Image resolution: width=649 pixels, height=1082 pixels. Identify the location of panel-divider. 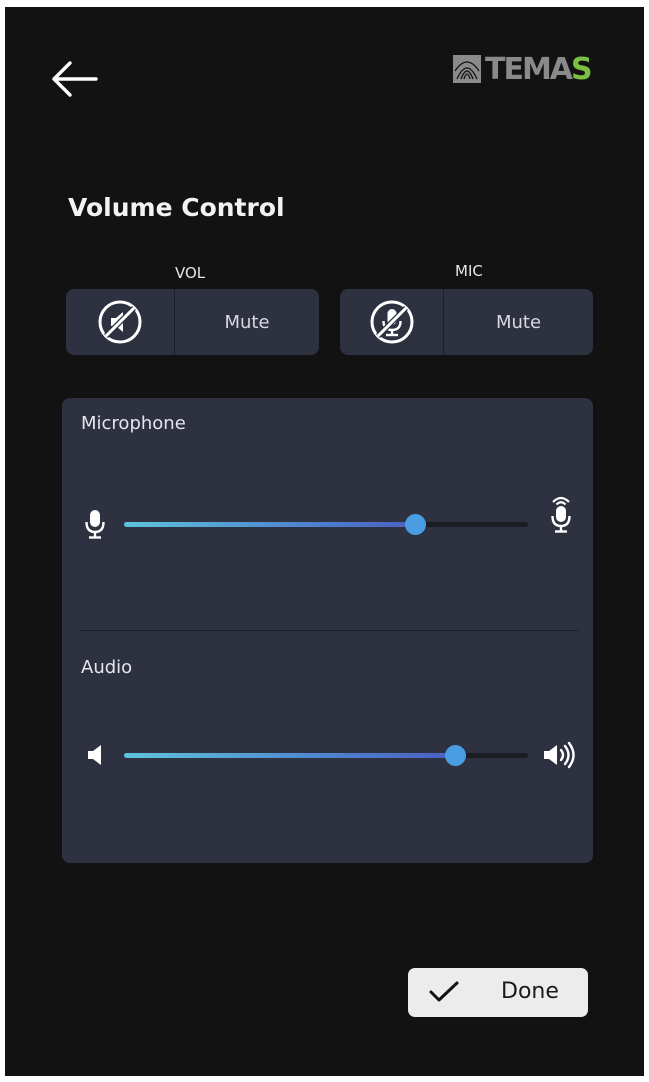
(329, 630).